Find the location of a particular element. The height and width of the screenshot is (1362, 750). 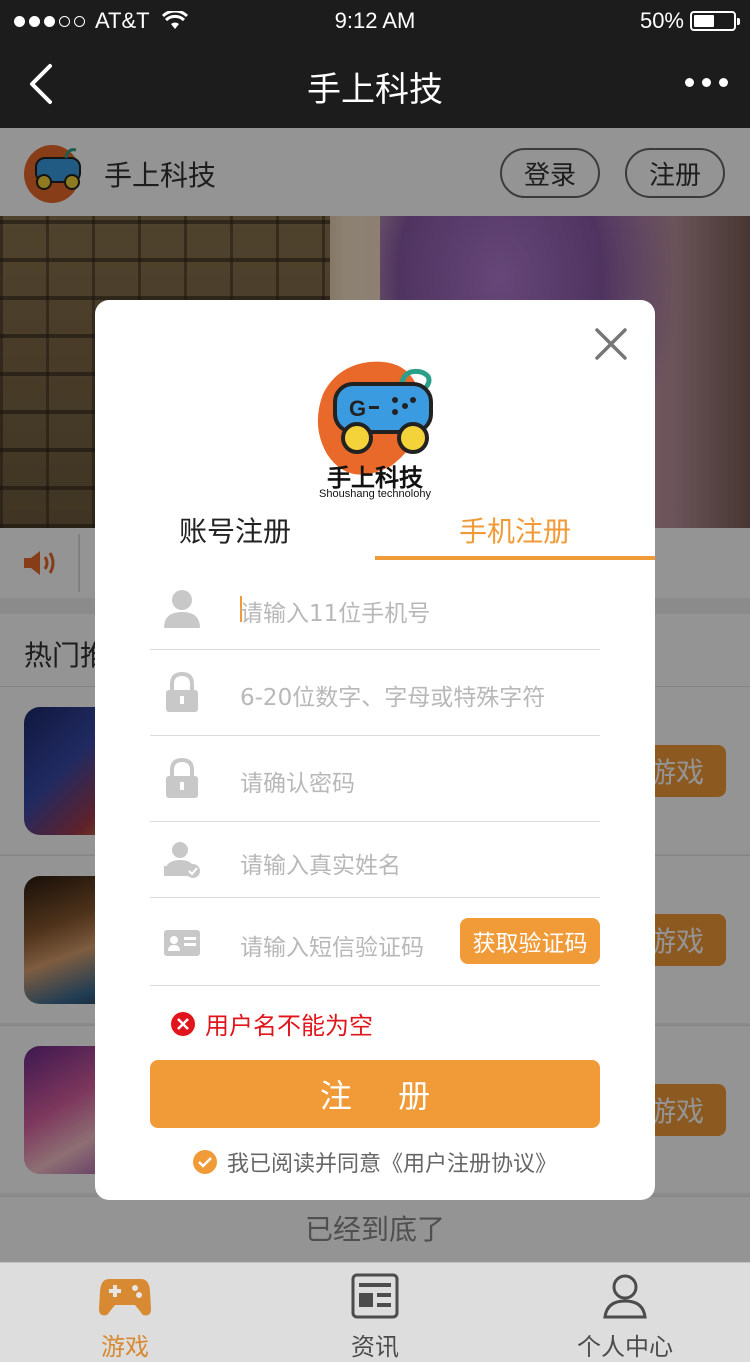

phone-placeholder: 请输入11位手机号 is located at coordinates (335, 614).